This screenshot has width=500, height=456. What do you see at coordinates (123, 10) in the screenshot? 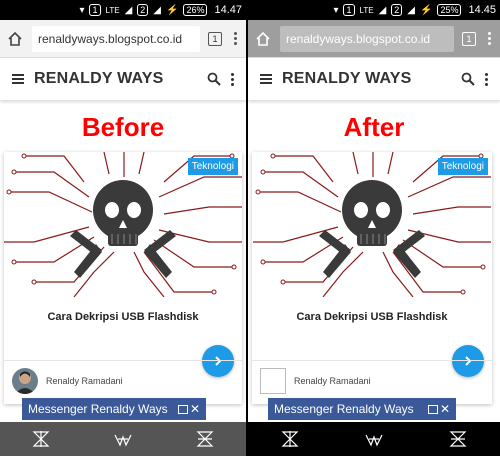
I see `status-bar: ▾ 1 LTE ◢ 2 ◢ ⚡ 26% 14.47` at bounding box center [123, 10].